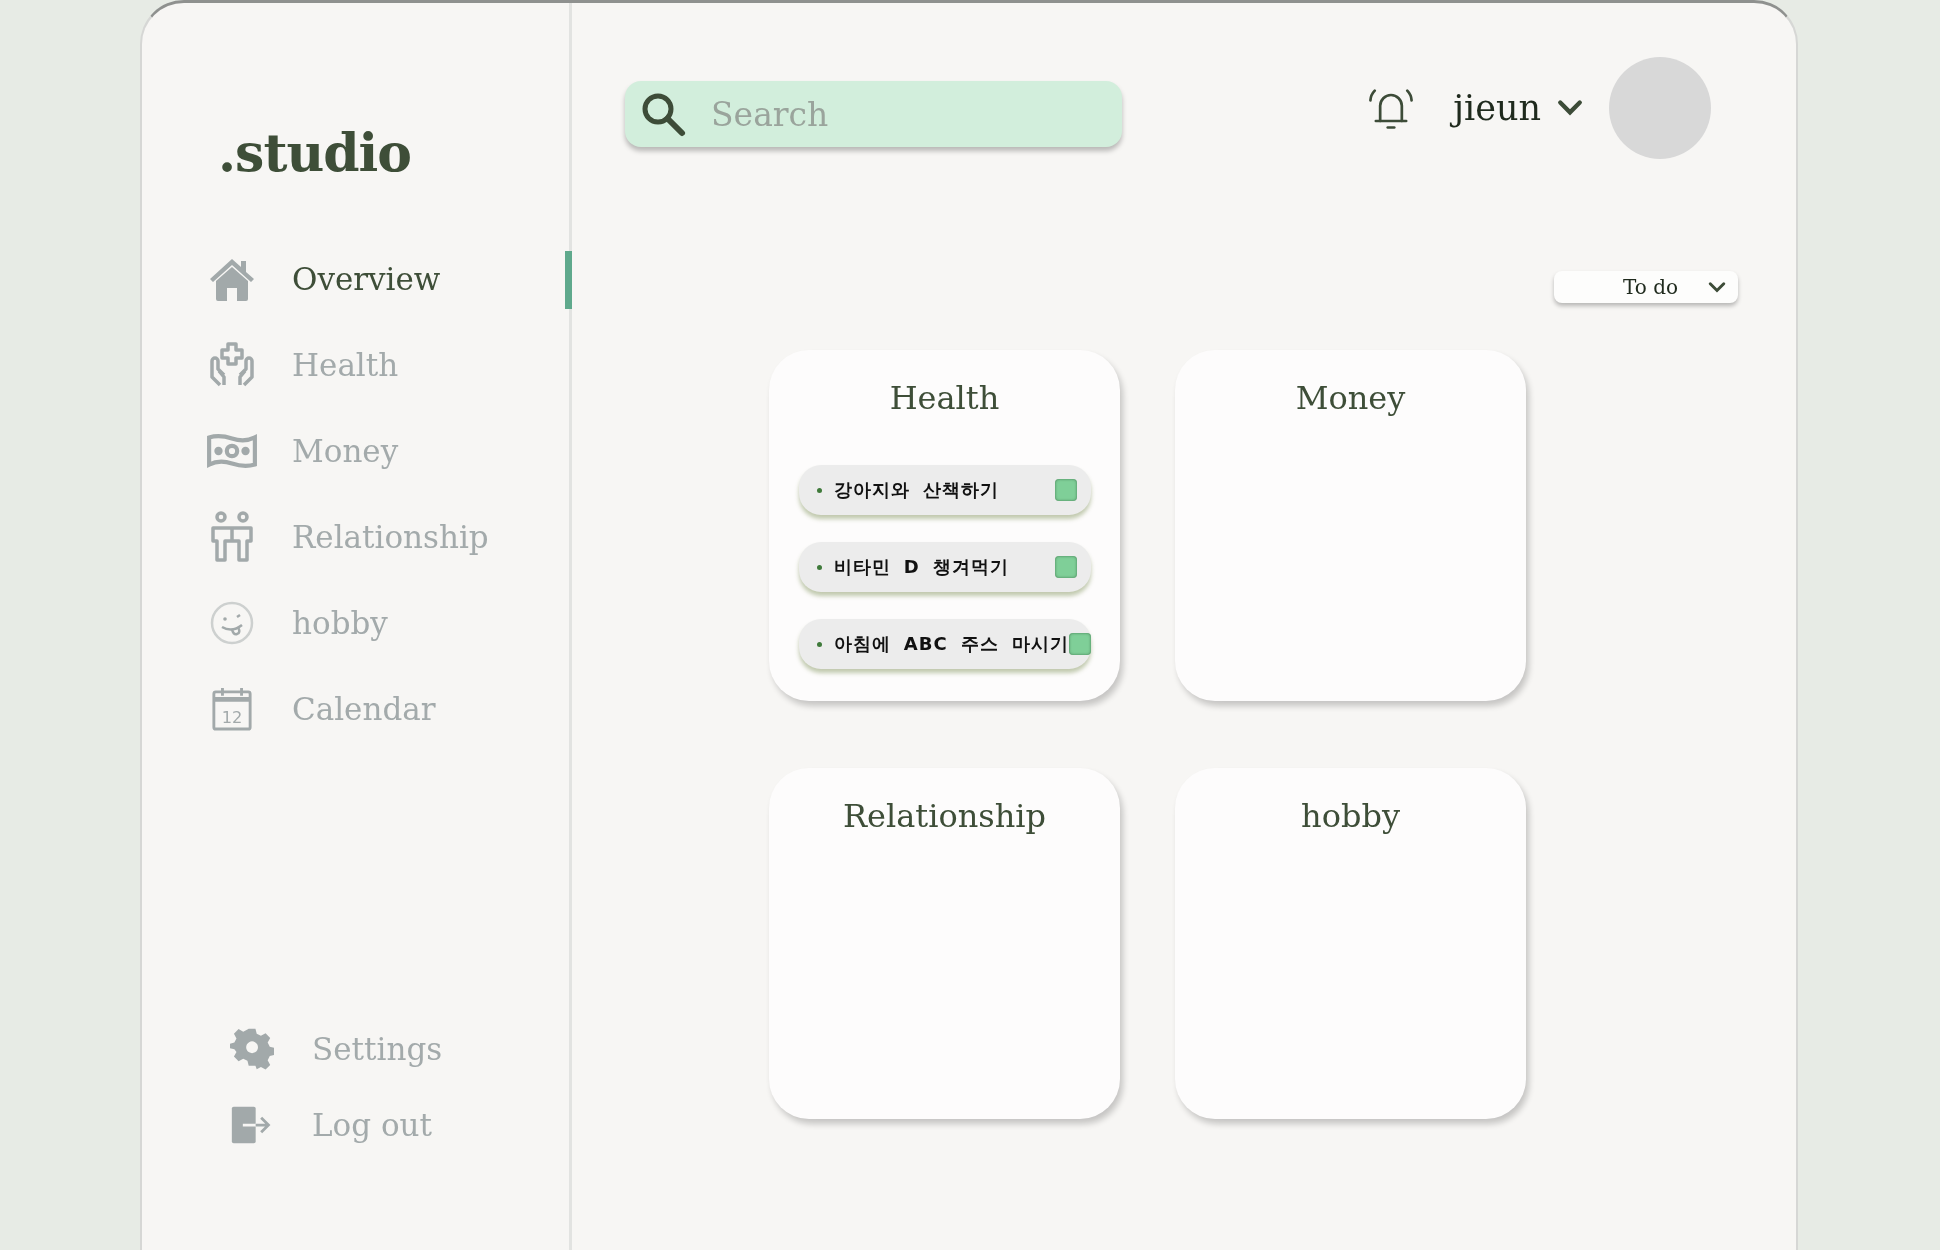 Image resolution: width=1940 pixels, height=1250 pixels. I want to click on active-indicator, so click(568, 280).